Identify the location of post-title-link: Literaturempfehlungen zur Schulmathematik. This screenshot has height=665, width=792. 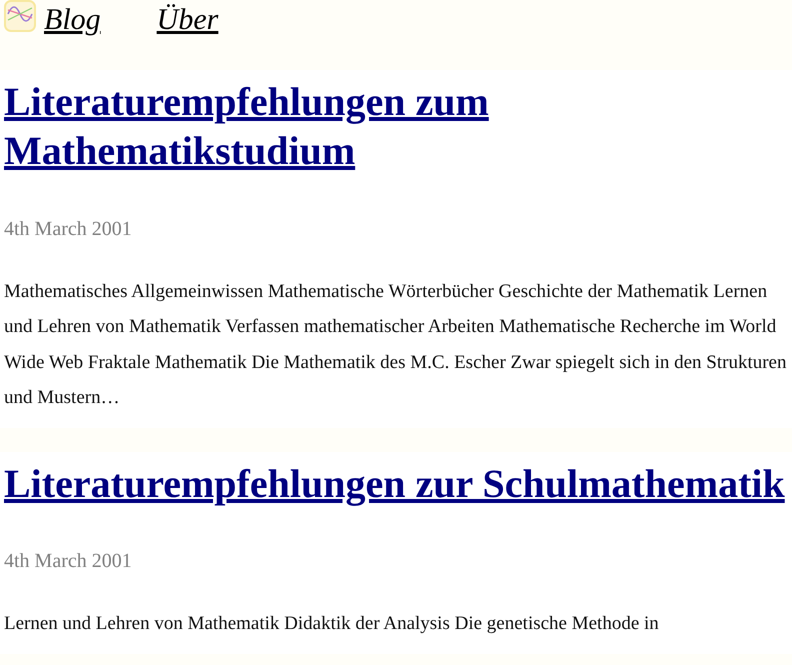
(394, 484).